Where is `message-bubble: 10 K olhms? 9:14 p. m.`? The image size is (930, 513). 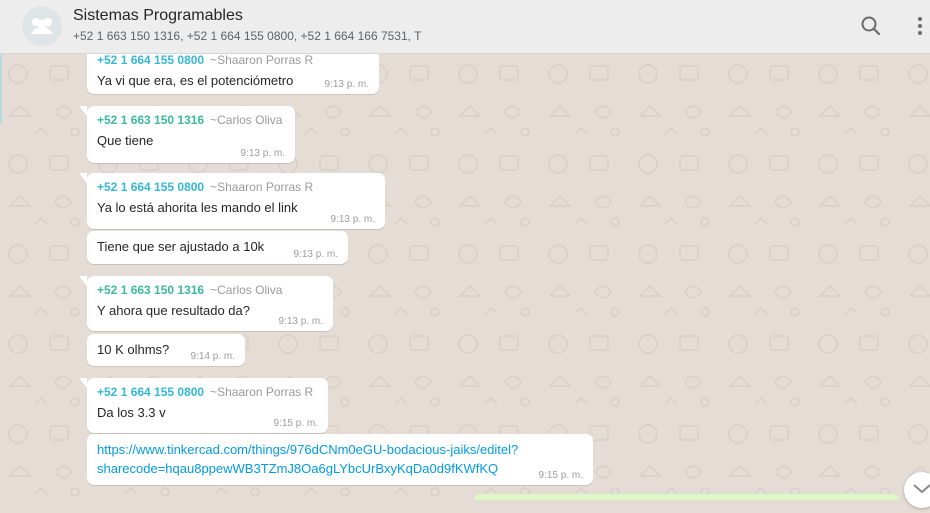
message-bubble: 10 K olhms? 9:14 p. m. is located at coordinates (166, 350).